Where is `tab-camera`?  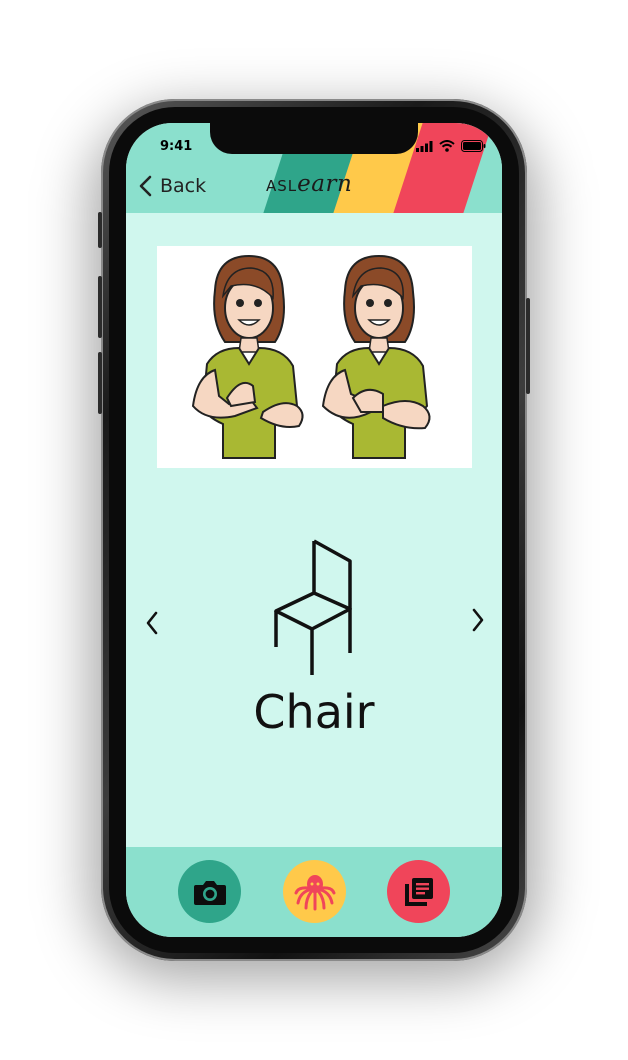 tab-camera is located at coordinates (209, 891).